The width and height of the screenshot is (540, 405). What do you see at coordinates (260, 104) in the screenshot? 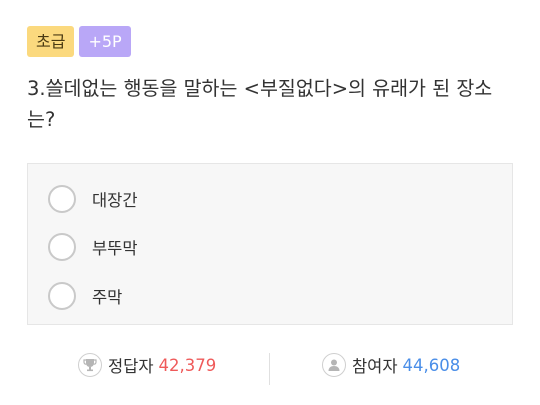
I see `question-text: 3.쓸데없는 행동을 말하는 <부질없다>의 유래가 된 장소는?` at bounding box center [260, 104].